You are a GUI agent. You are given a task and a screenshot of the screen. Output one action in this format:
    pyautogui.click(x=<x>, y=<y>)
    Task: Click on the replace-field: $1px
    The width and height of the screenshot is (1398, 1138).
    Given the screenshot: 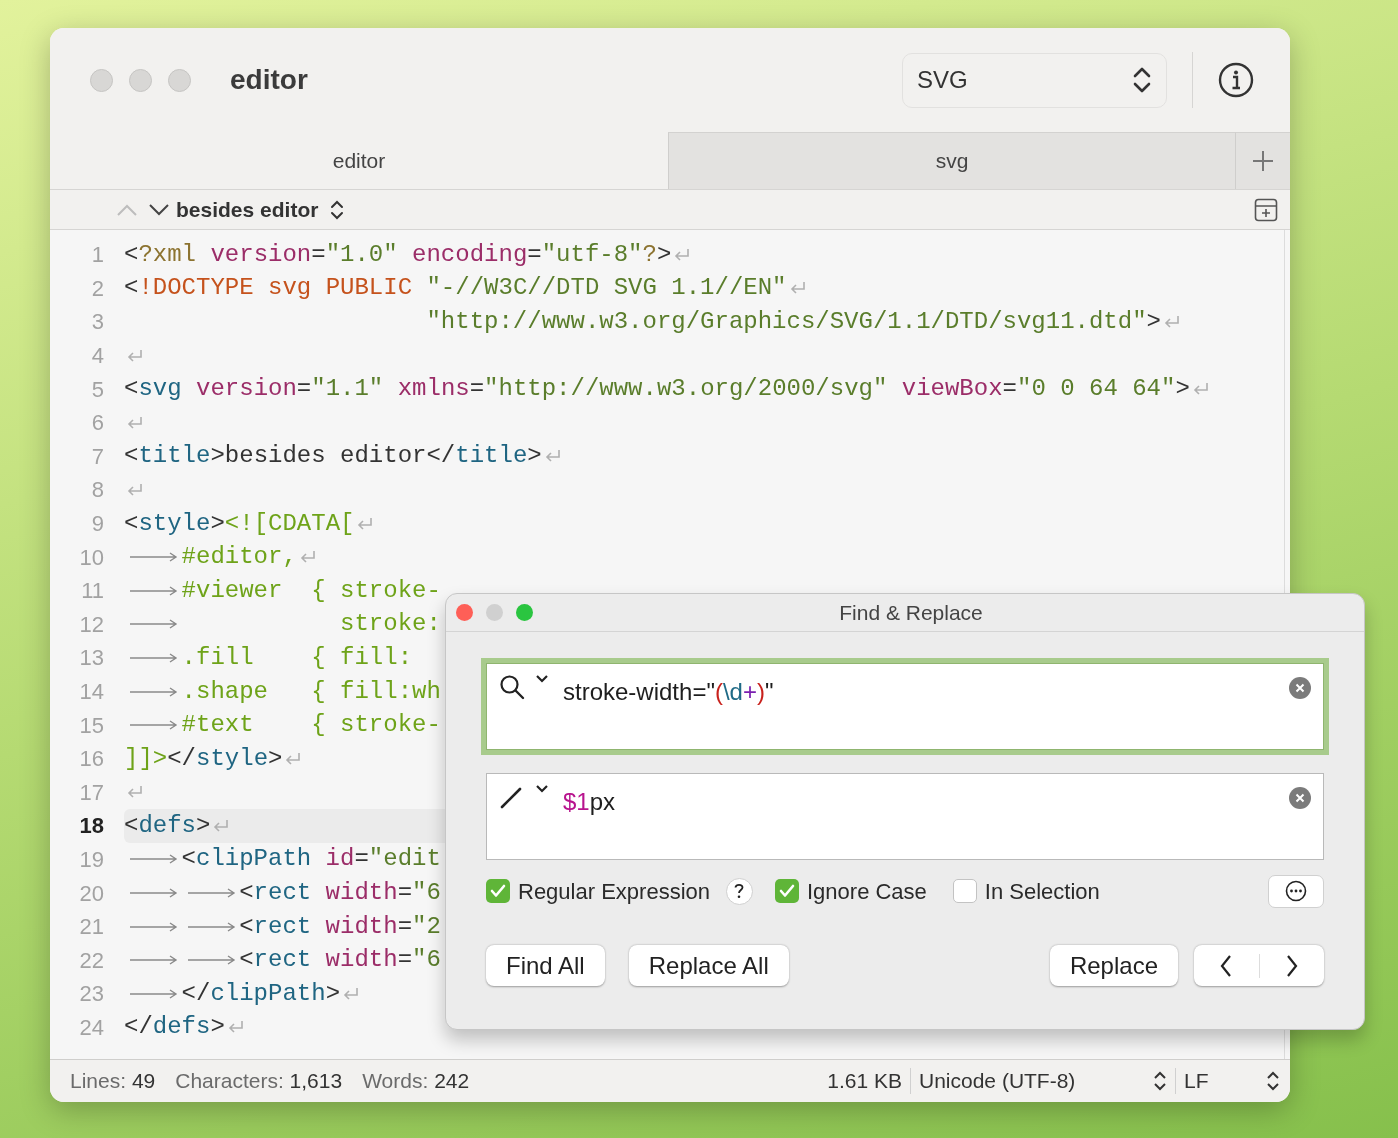 What is the action you would take?
    pyautogui.click(x=905, y=816)
    